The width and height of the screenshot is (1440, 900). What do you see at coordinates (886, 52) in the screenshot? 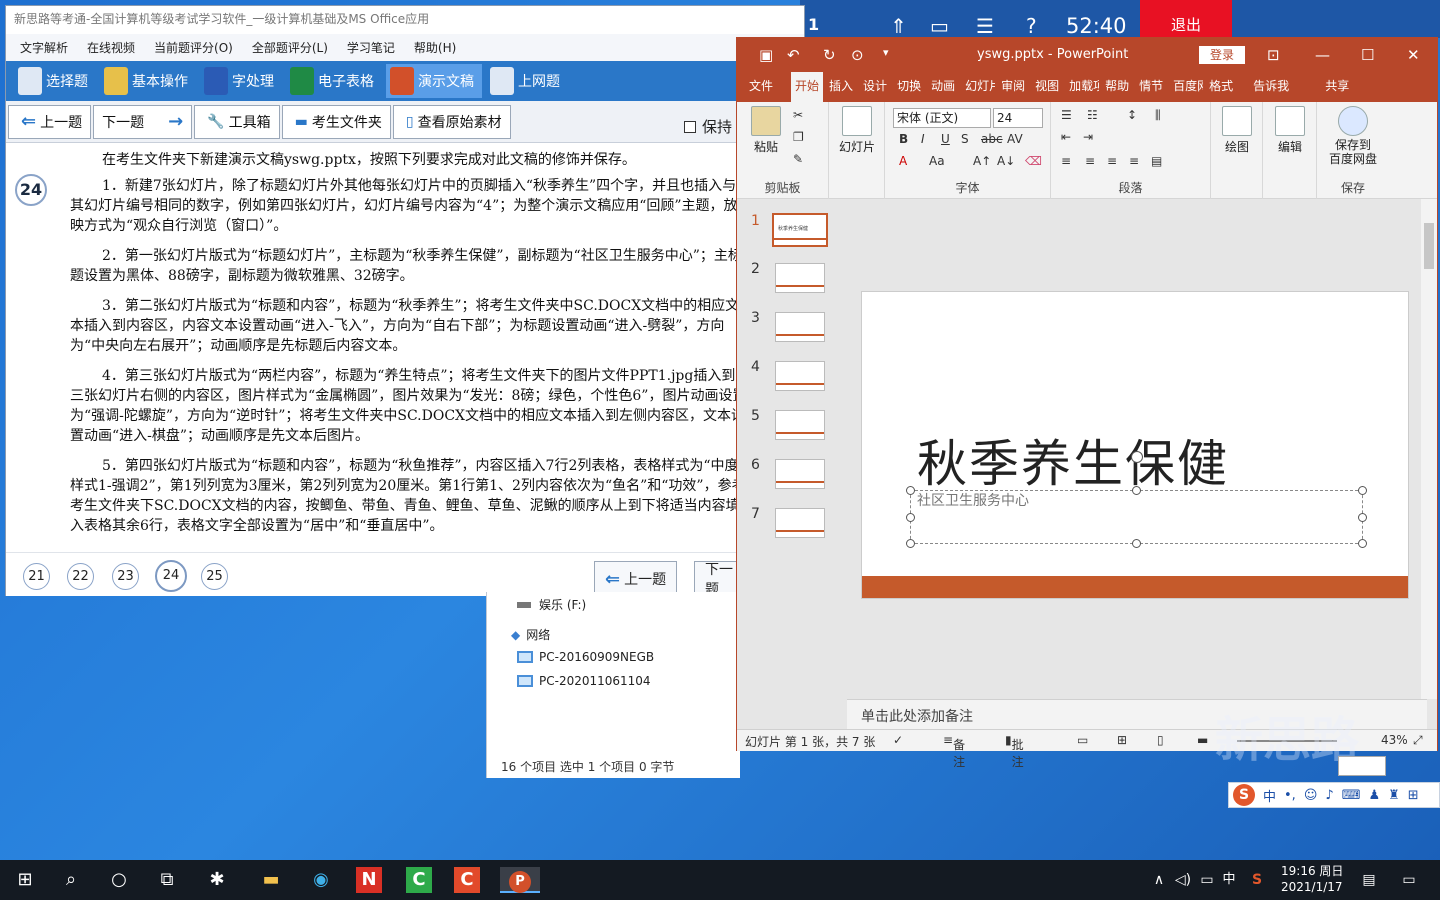
I see `customize-qat-icon: ▾` at bounding box center [886, 52].